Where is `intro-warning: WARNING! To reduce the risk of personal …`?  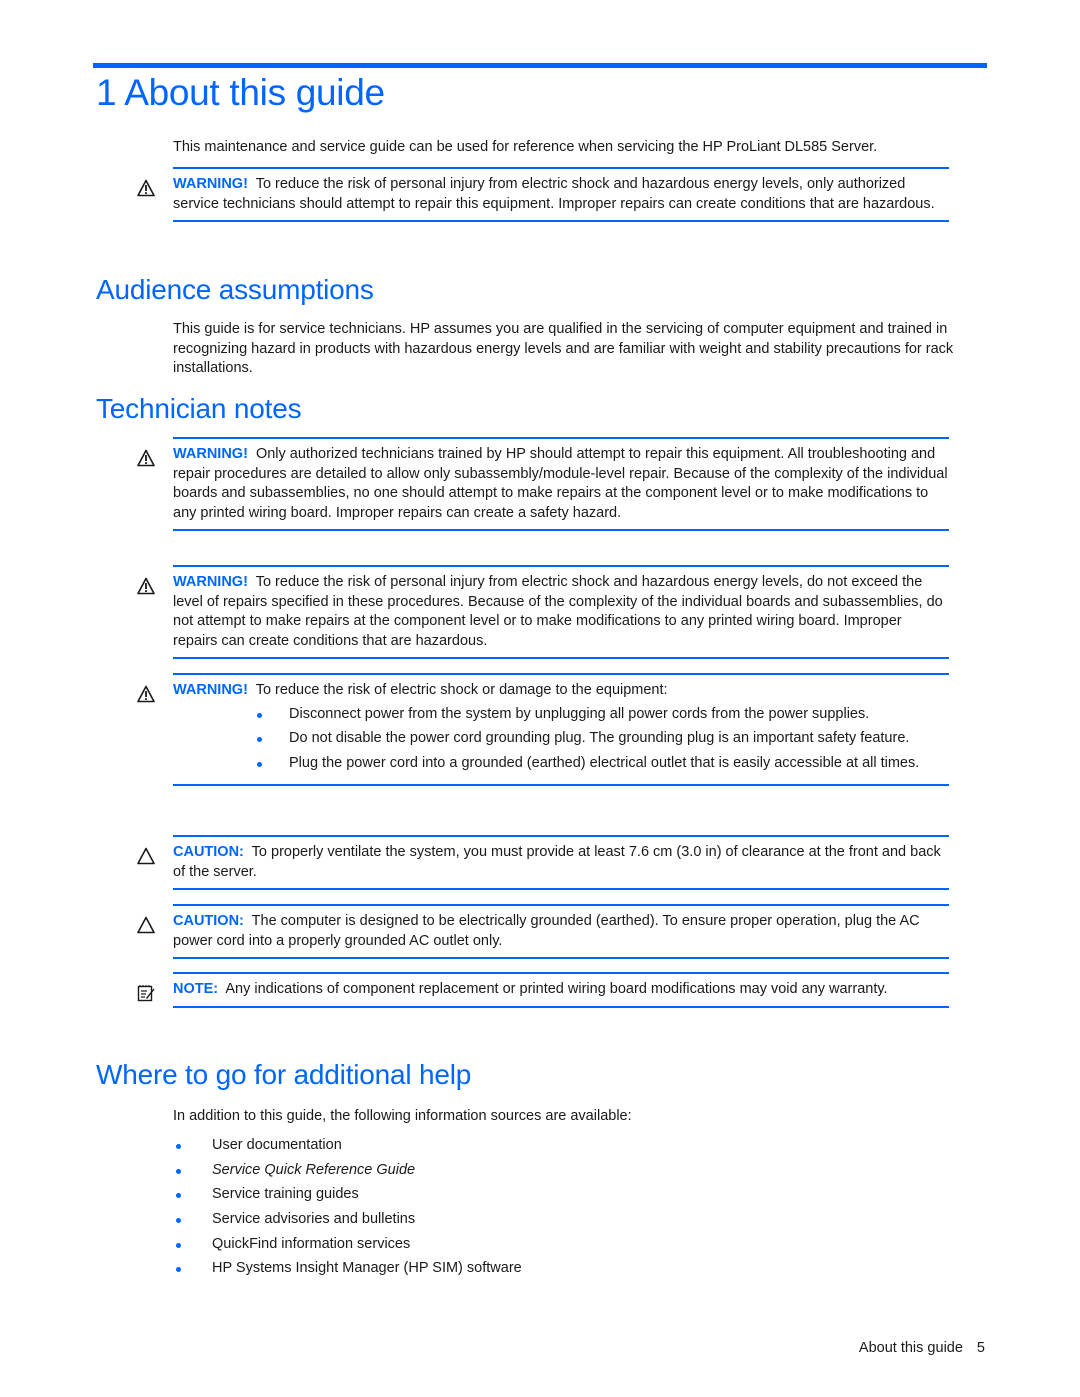
intro-warning: WARNING! To reduce the risk of personal … is located at coordinates (543, 195).